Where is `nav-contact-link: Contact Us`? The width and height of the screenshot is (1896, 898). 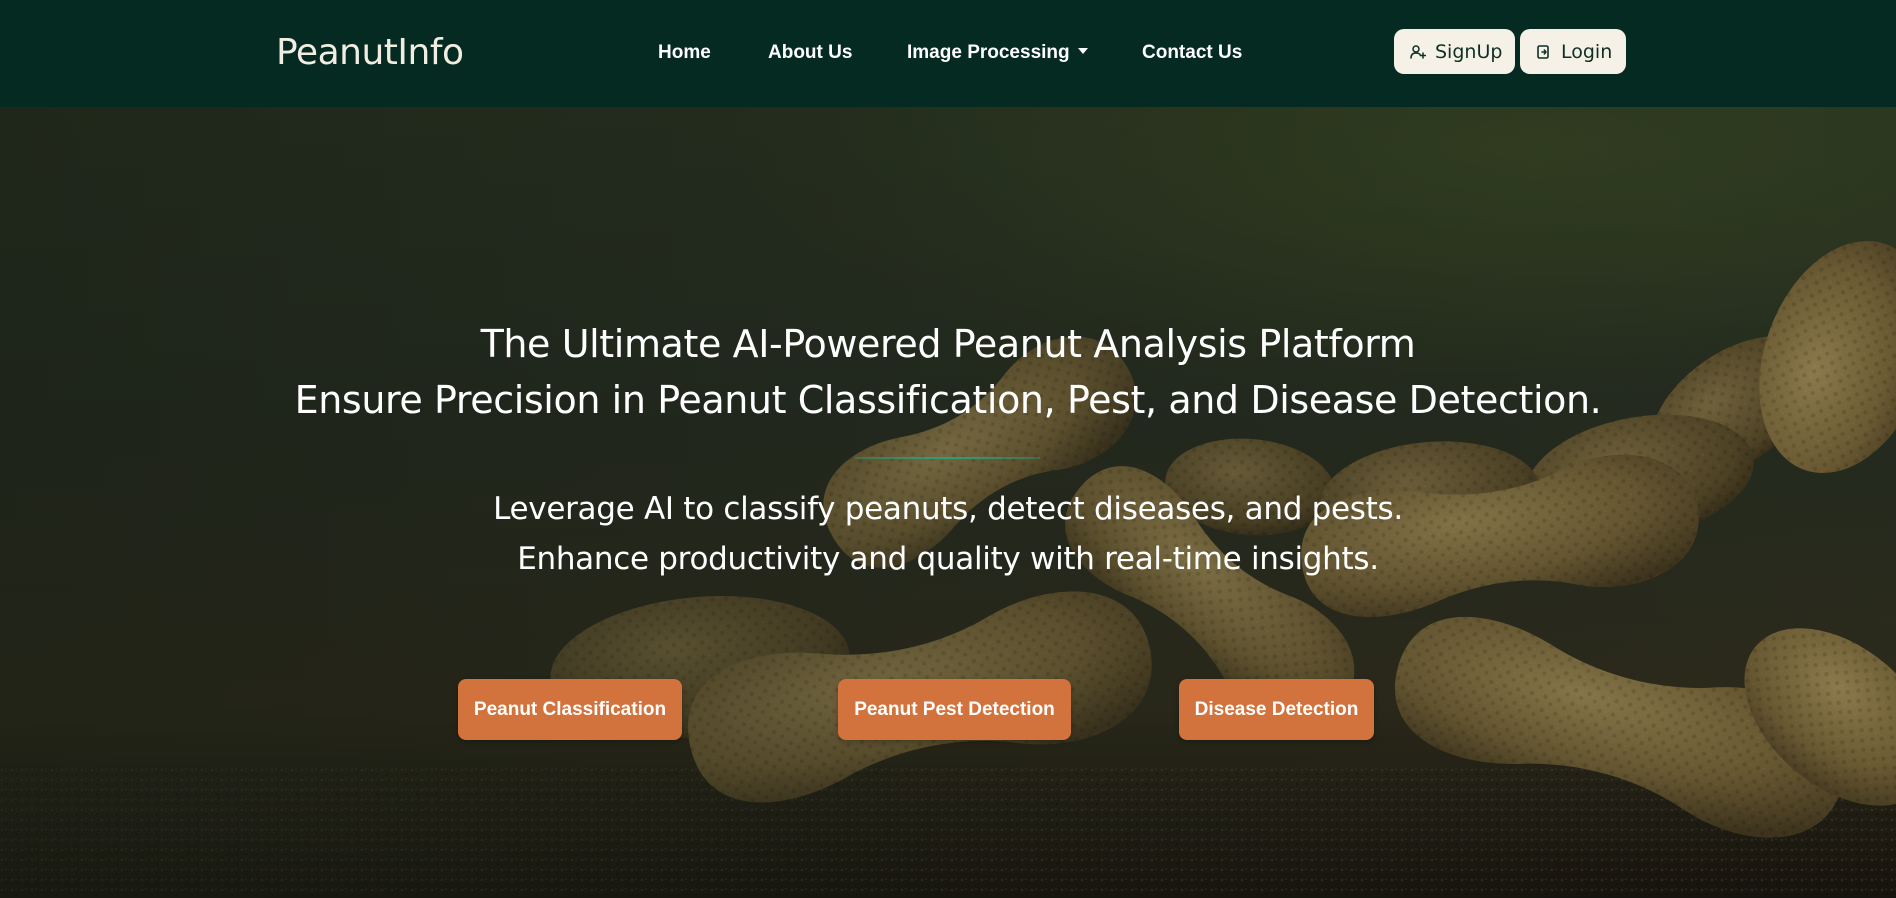 nav-contact-link: Contact Us is located at coordinates (1192, 53).